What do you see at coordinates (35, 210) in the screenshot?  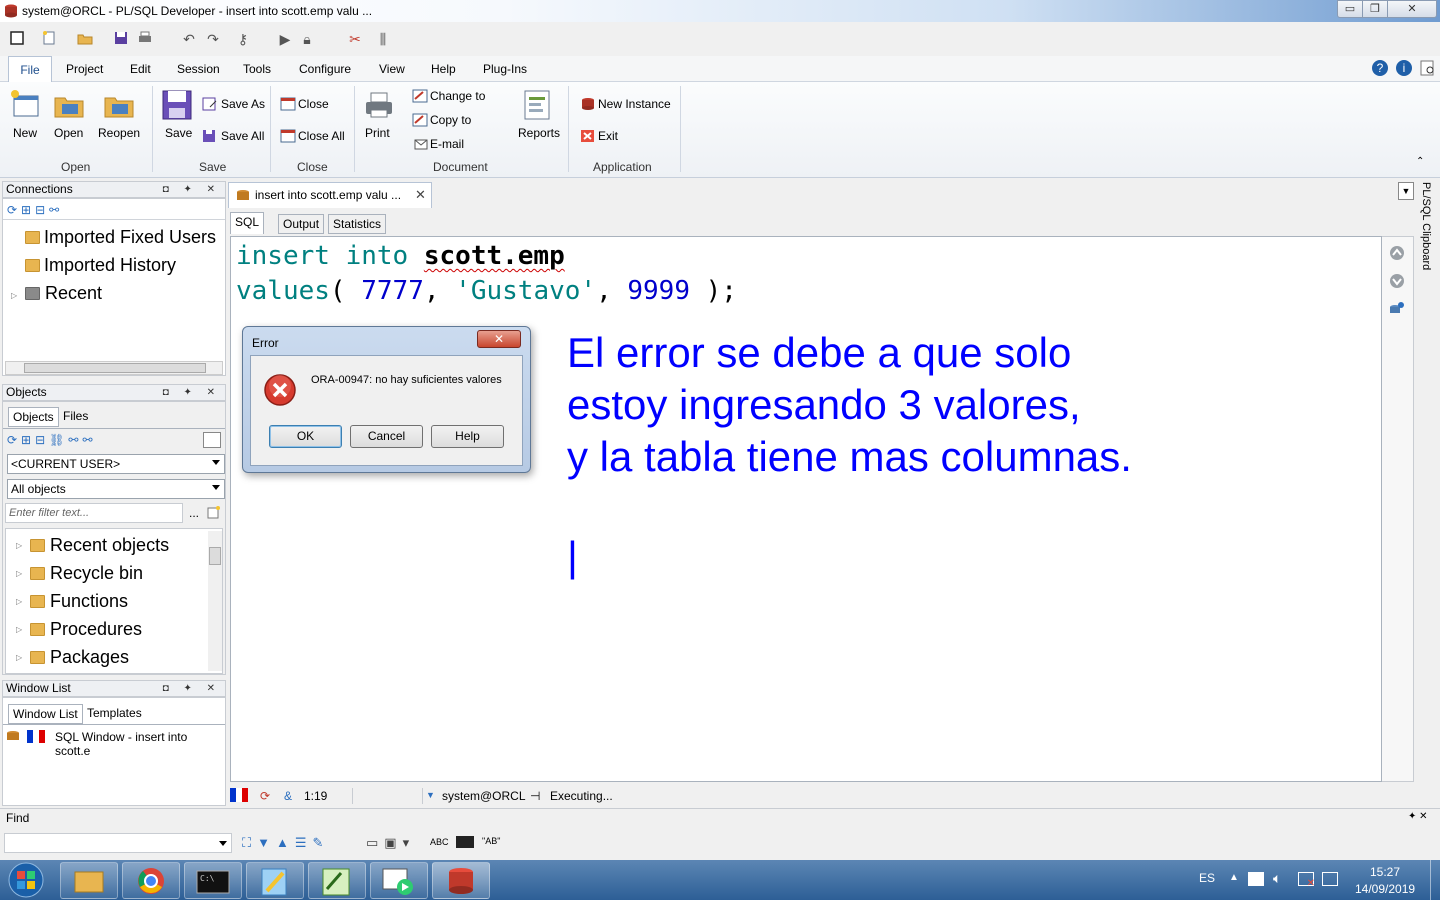 I see `connections-toolbar-icons: ⟳⊞⊟⚯` at bounding box center [35, 210].